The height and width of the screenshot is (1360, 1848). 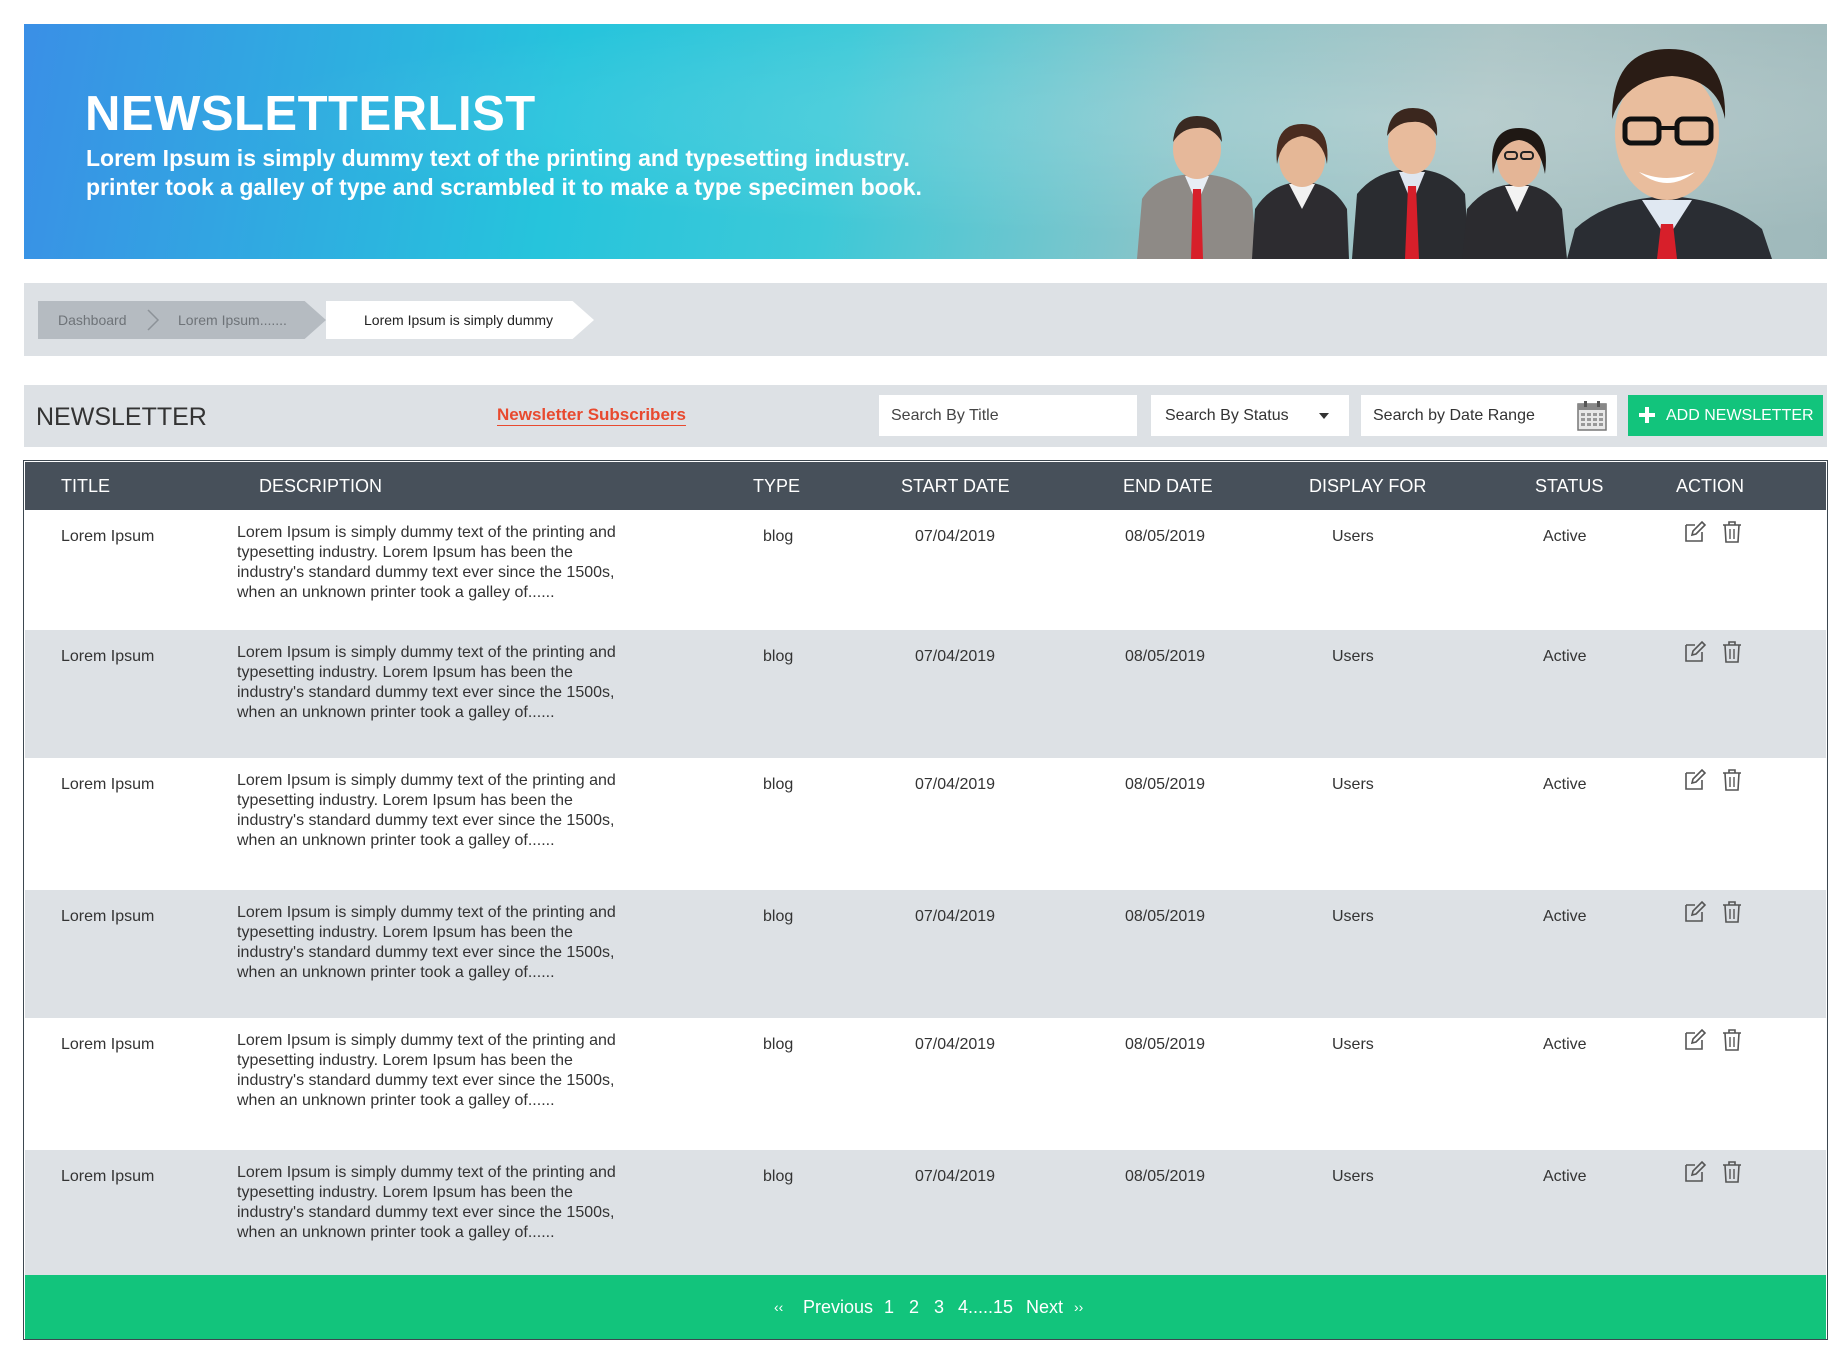 I want to click on last-page-button: ››, so click(x=1078, y=1307).